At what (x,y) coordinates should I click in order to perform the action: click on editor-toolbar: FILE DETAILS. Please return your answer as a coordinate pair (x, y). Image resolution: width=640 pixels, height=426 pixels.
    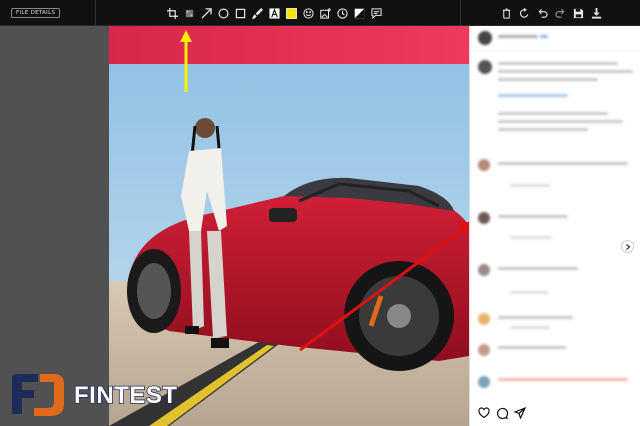
    Looking at the image, I should click on (320, 13).